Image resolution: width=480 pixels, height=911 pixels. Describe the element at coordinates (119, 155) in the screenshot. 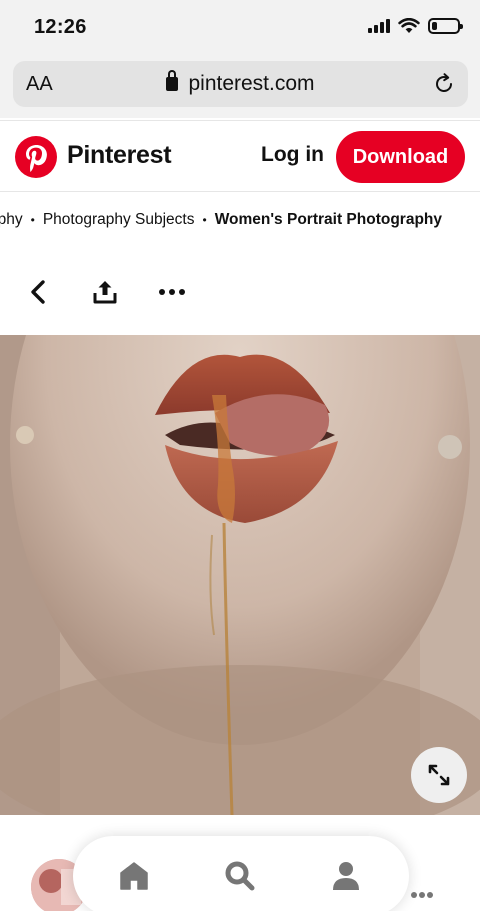

I see `brand-name: Pinterest` at that location.